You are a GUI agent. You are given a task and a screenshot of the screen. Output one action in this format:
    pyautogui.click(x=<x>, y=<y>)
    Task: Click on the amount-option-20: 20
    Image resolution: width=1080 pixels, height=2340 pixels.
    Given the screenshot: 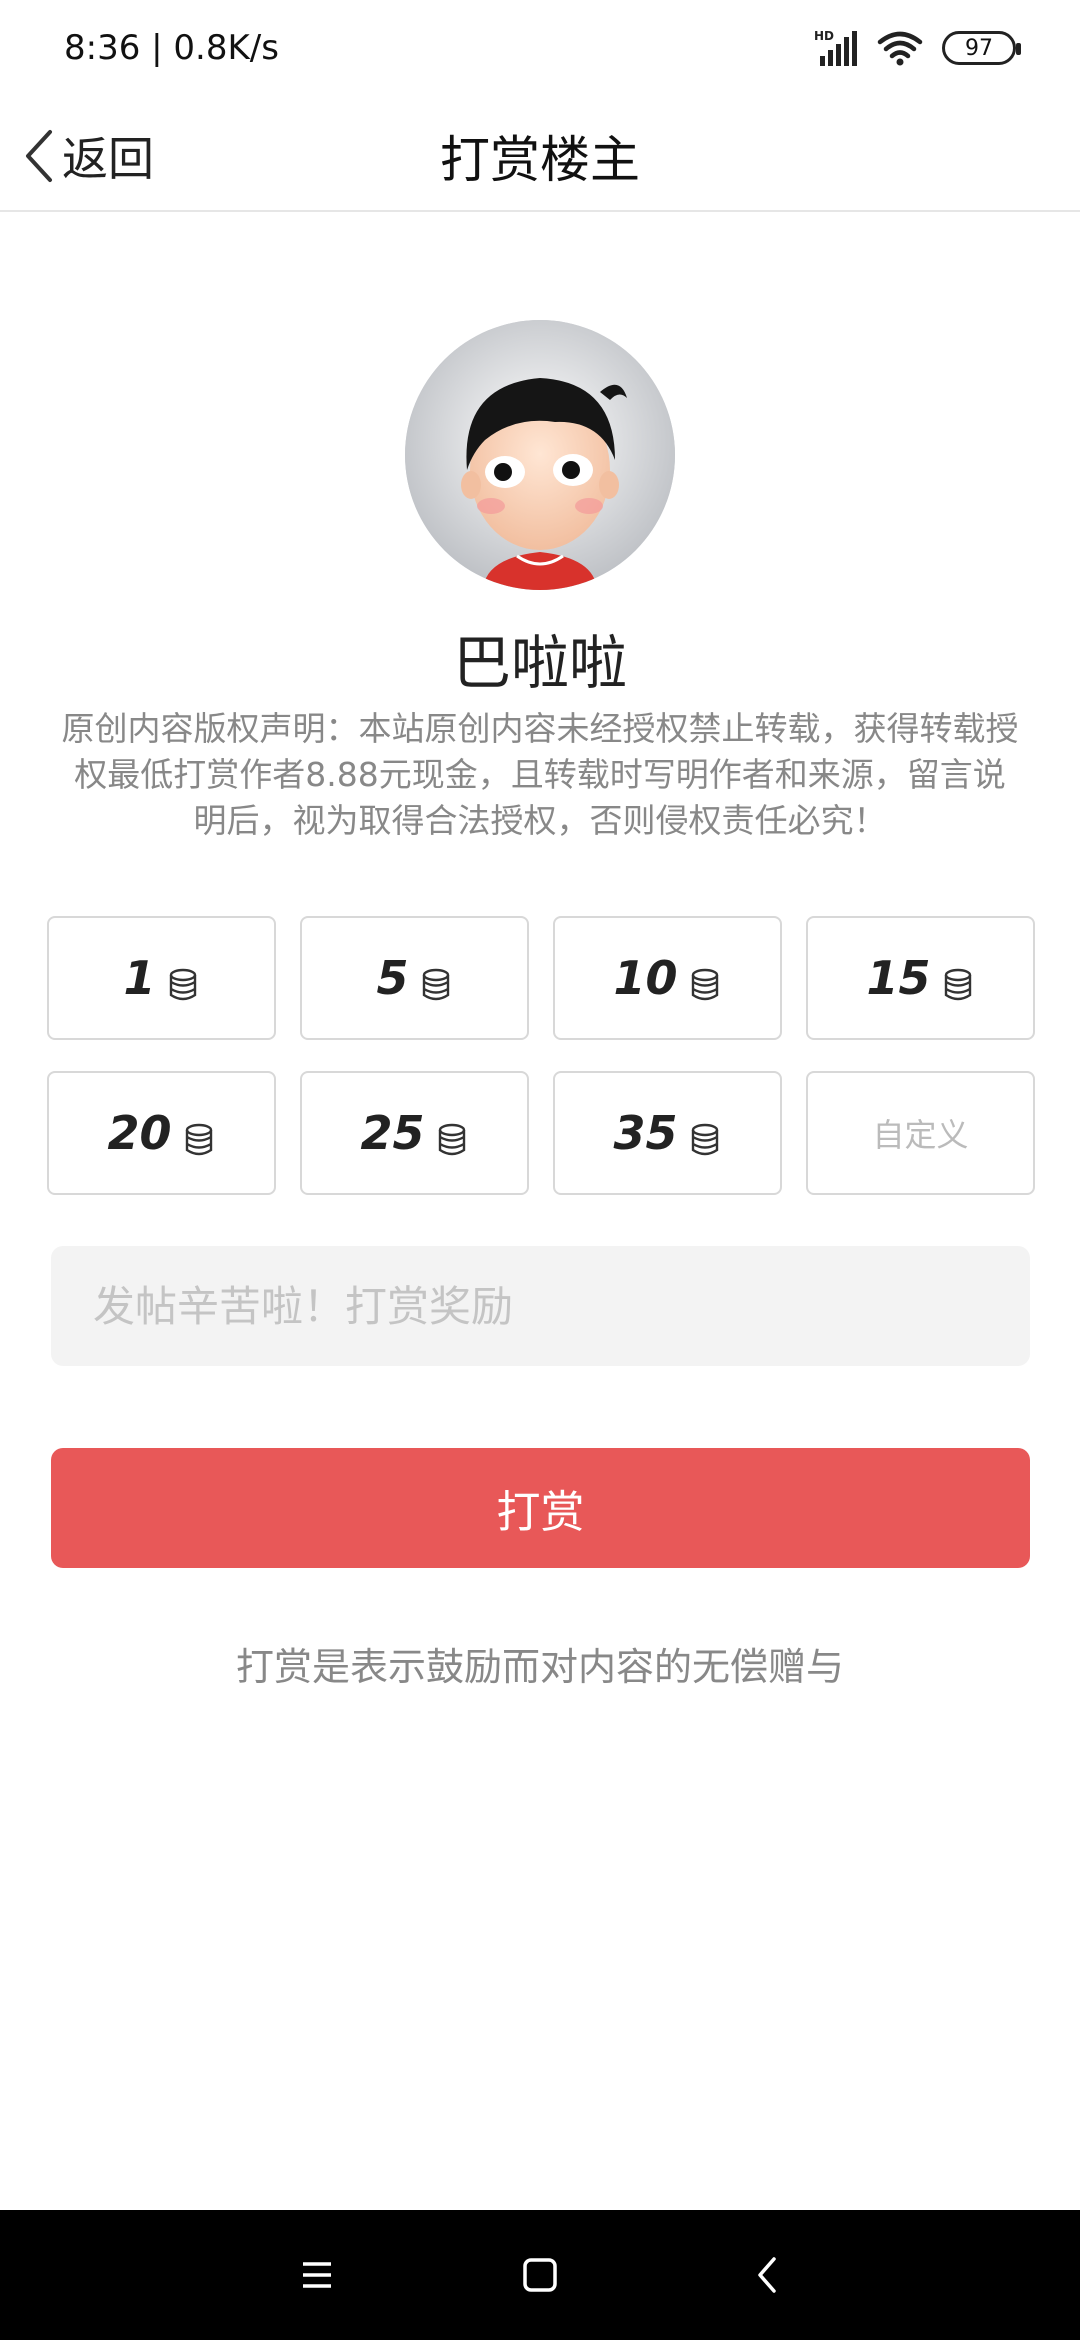 What is the action you would take?
    pyautogui.click(x=161, y=1133)
    